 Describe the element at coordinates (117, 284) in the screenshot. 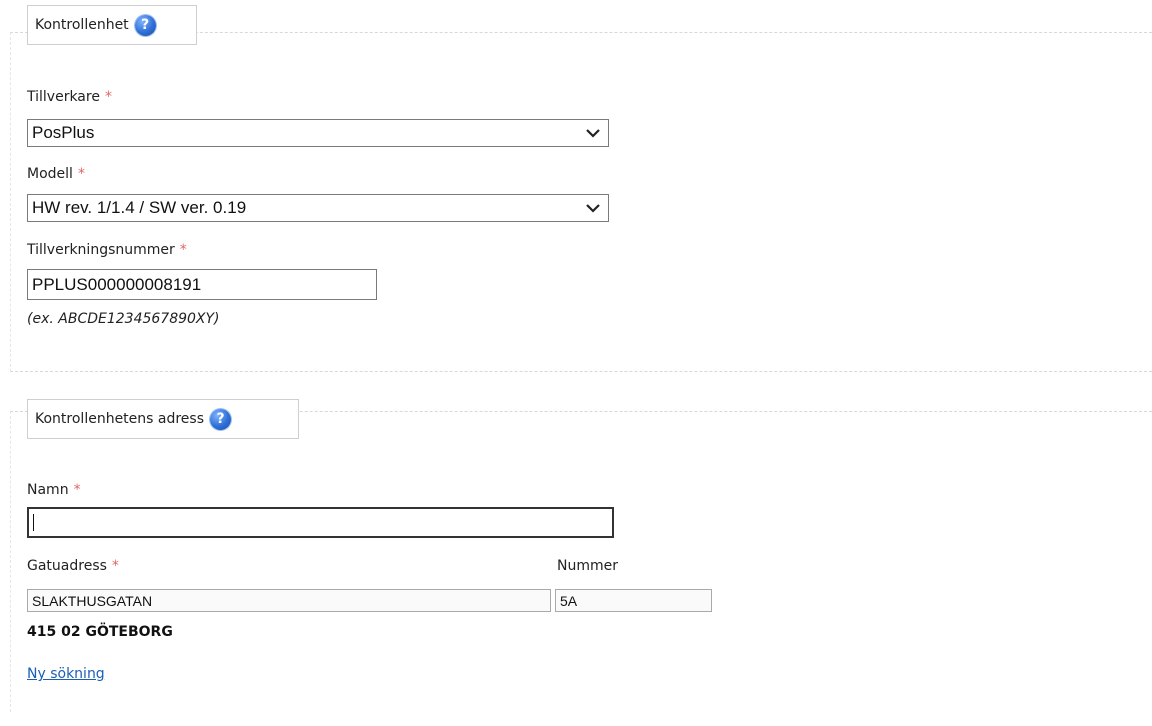

I see `serial-value: PPLUS000000008191` at that location.